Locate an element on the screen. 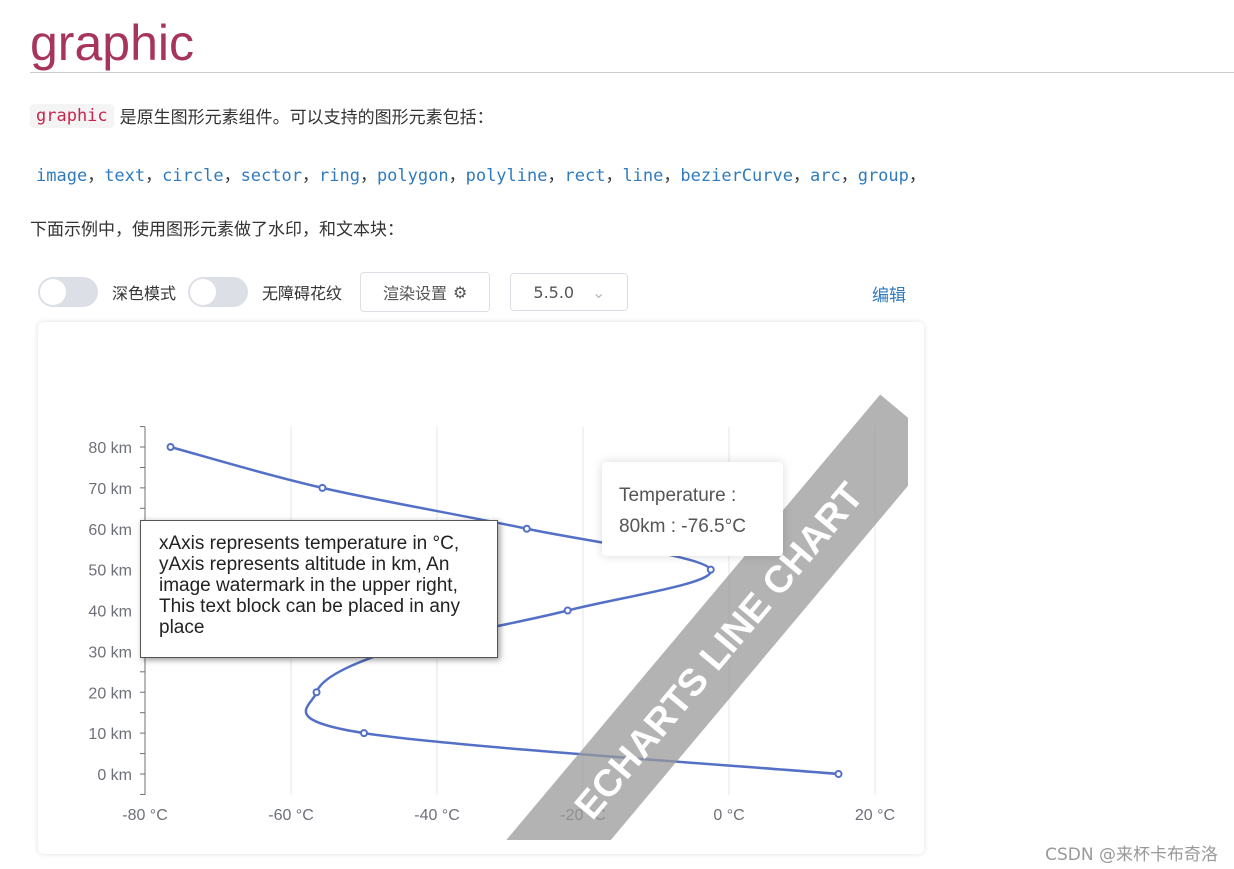 Image resolution: width=1234 pixels, height=869 pixels. x-tick-label: 0 °C is located at coordinates (728, 815).